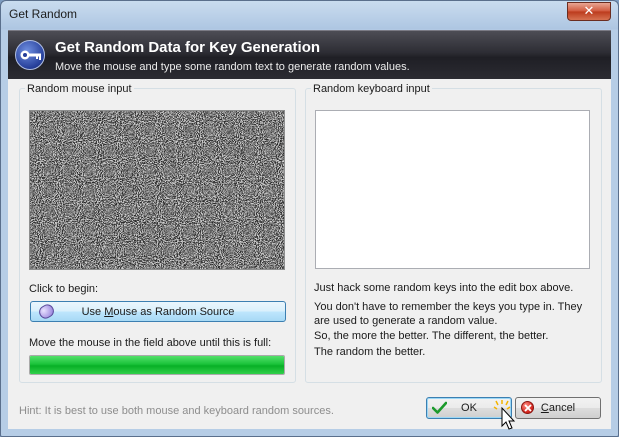 This screenshot has width=619, height=437. Describe the element at coordinates (43, 14) in the screenshot. I see `window-title: Get Random` at that location.